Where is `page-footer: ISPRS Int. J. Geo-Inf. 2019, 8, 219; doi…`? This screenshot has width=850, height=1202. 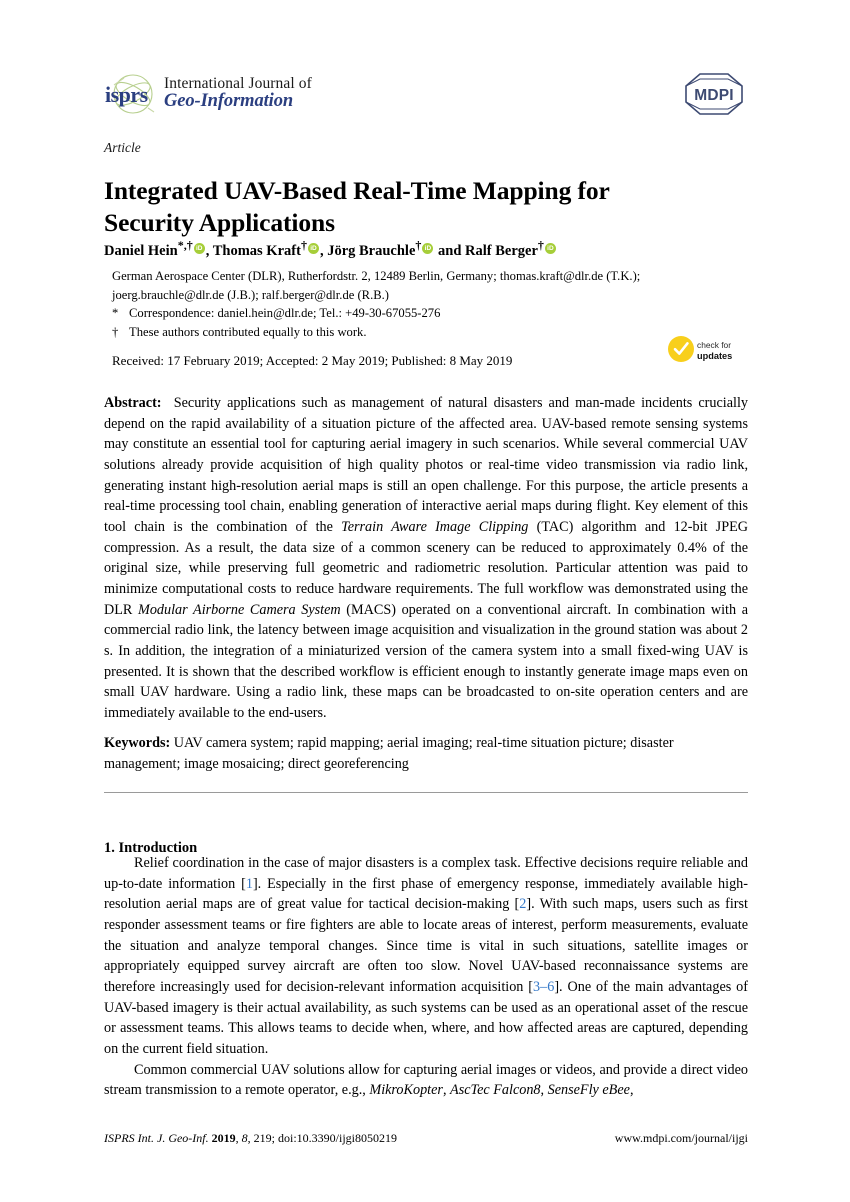
page-footer: ISPRS Int. J. Geo-Inf. 2019, 8, 219; doi… is located at coordinates (426, 1138).